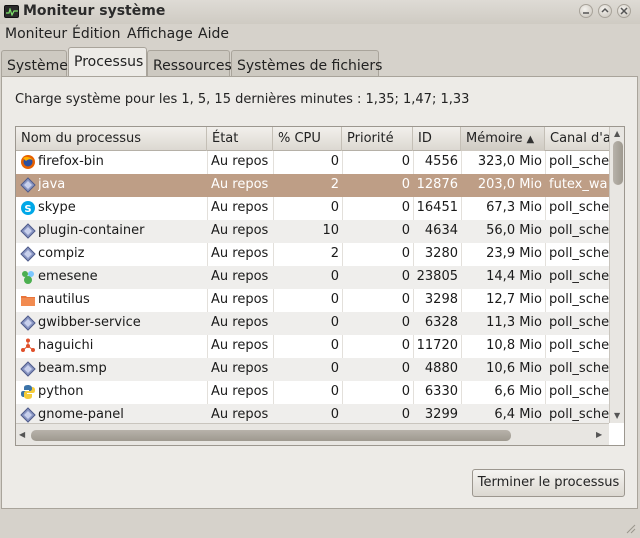 The image size is (640, 538). I want to click on tab-ressources: Ressources, so click(189, 64).